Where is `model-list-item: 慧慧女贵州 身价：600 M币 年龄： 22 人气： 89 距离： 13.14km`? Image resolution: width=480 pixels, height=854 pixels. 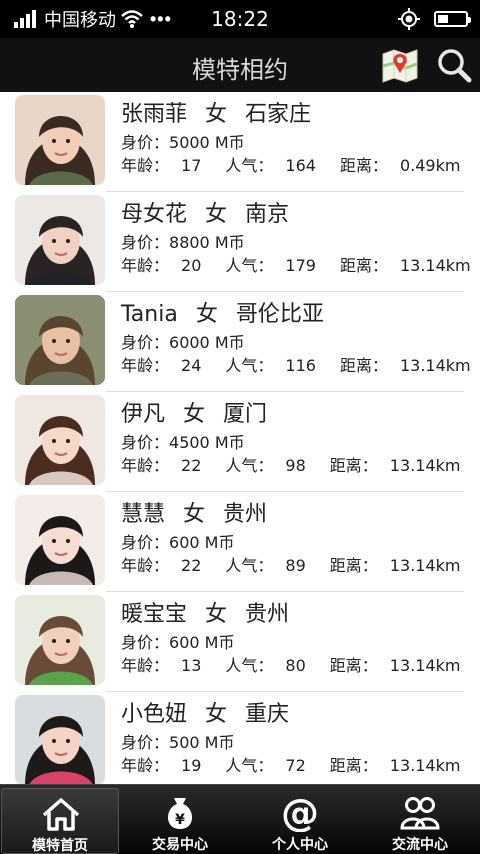
model-list-item: 慧慧女贵州 身价：600 M币 年龄： 22 人气： 89 距离： 13.14km is located at coordinates (240, 542).